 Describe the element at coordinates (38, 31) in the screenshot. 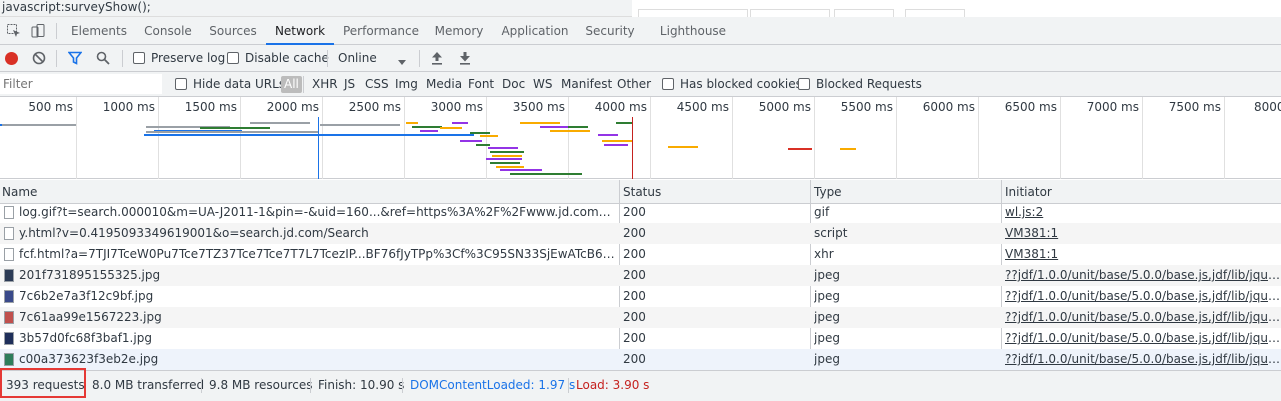

I see `device-toolbar-icon` at that location.